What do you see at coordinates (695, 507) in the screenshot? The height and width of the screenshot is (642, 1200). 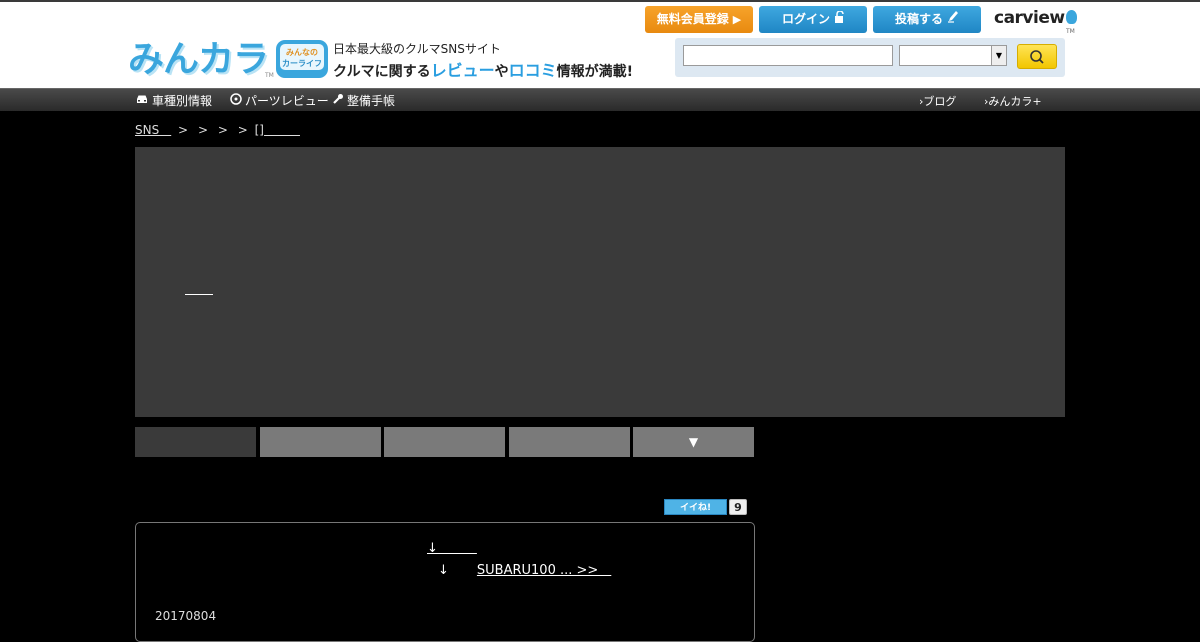 I see `like-button: イイね!` at bounding box center [695, 507].